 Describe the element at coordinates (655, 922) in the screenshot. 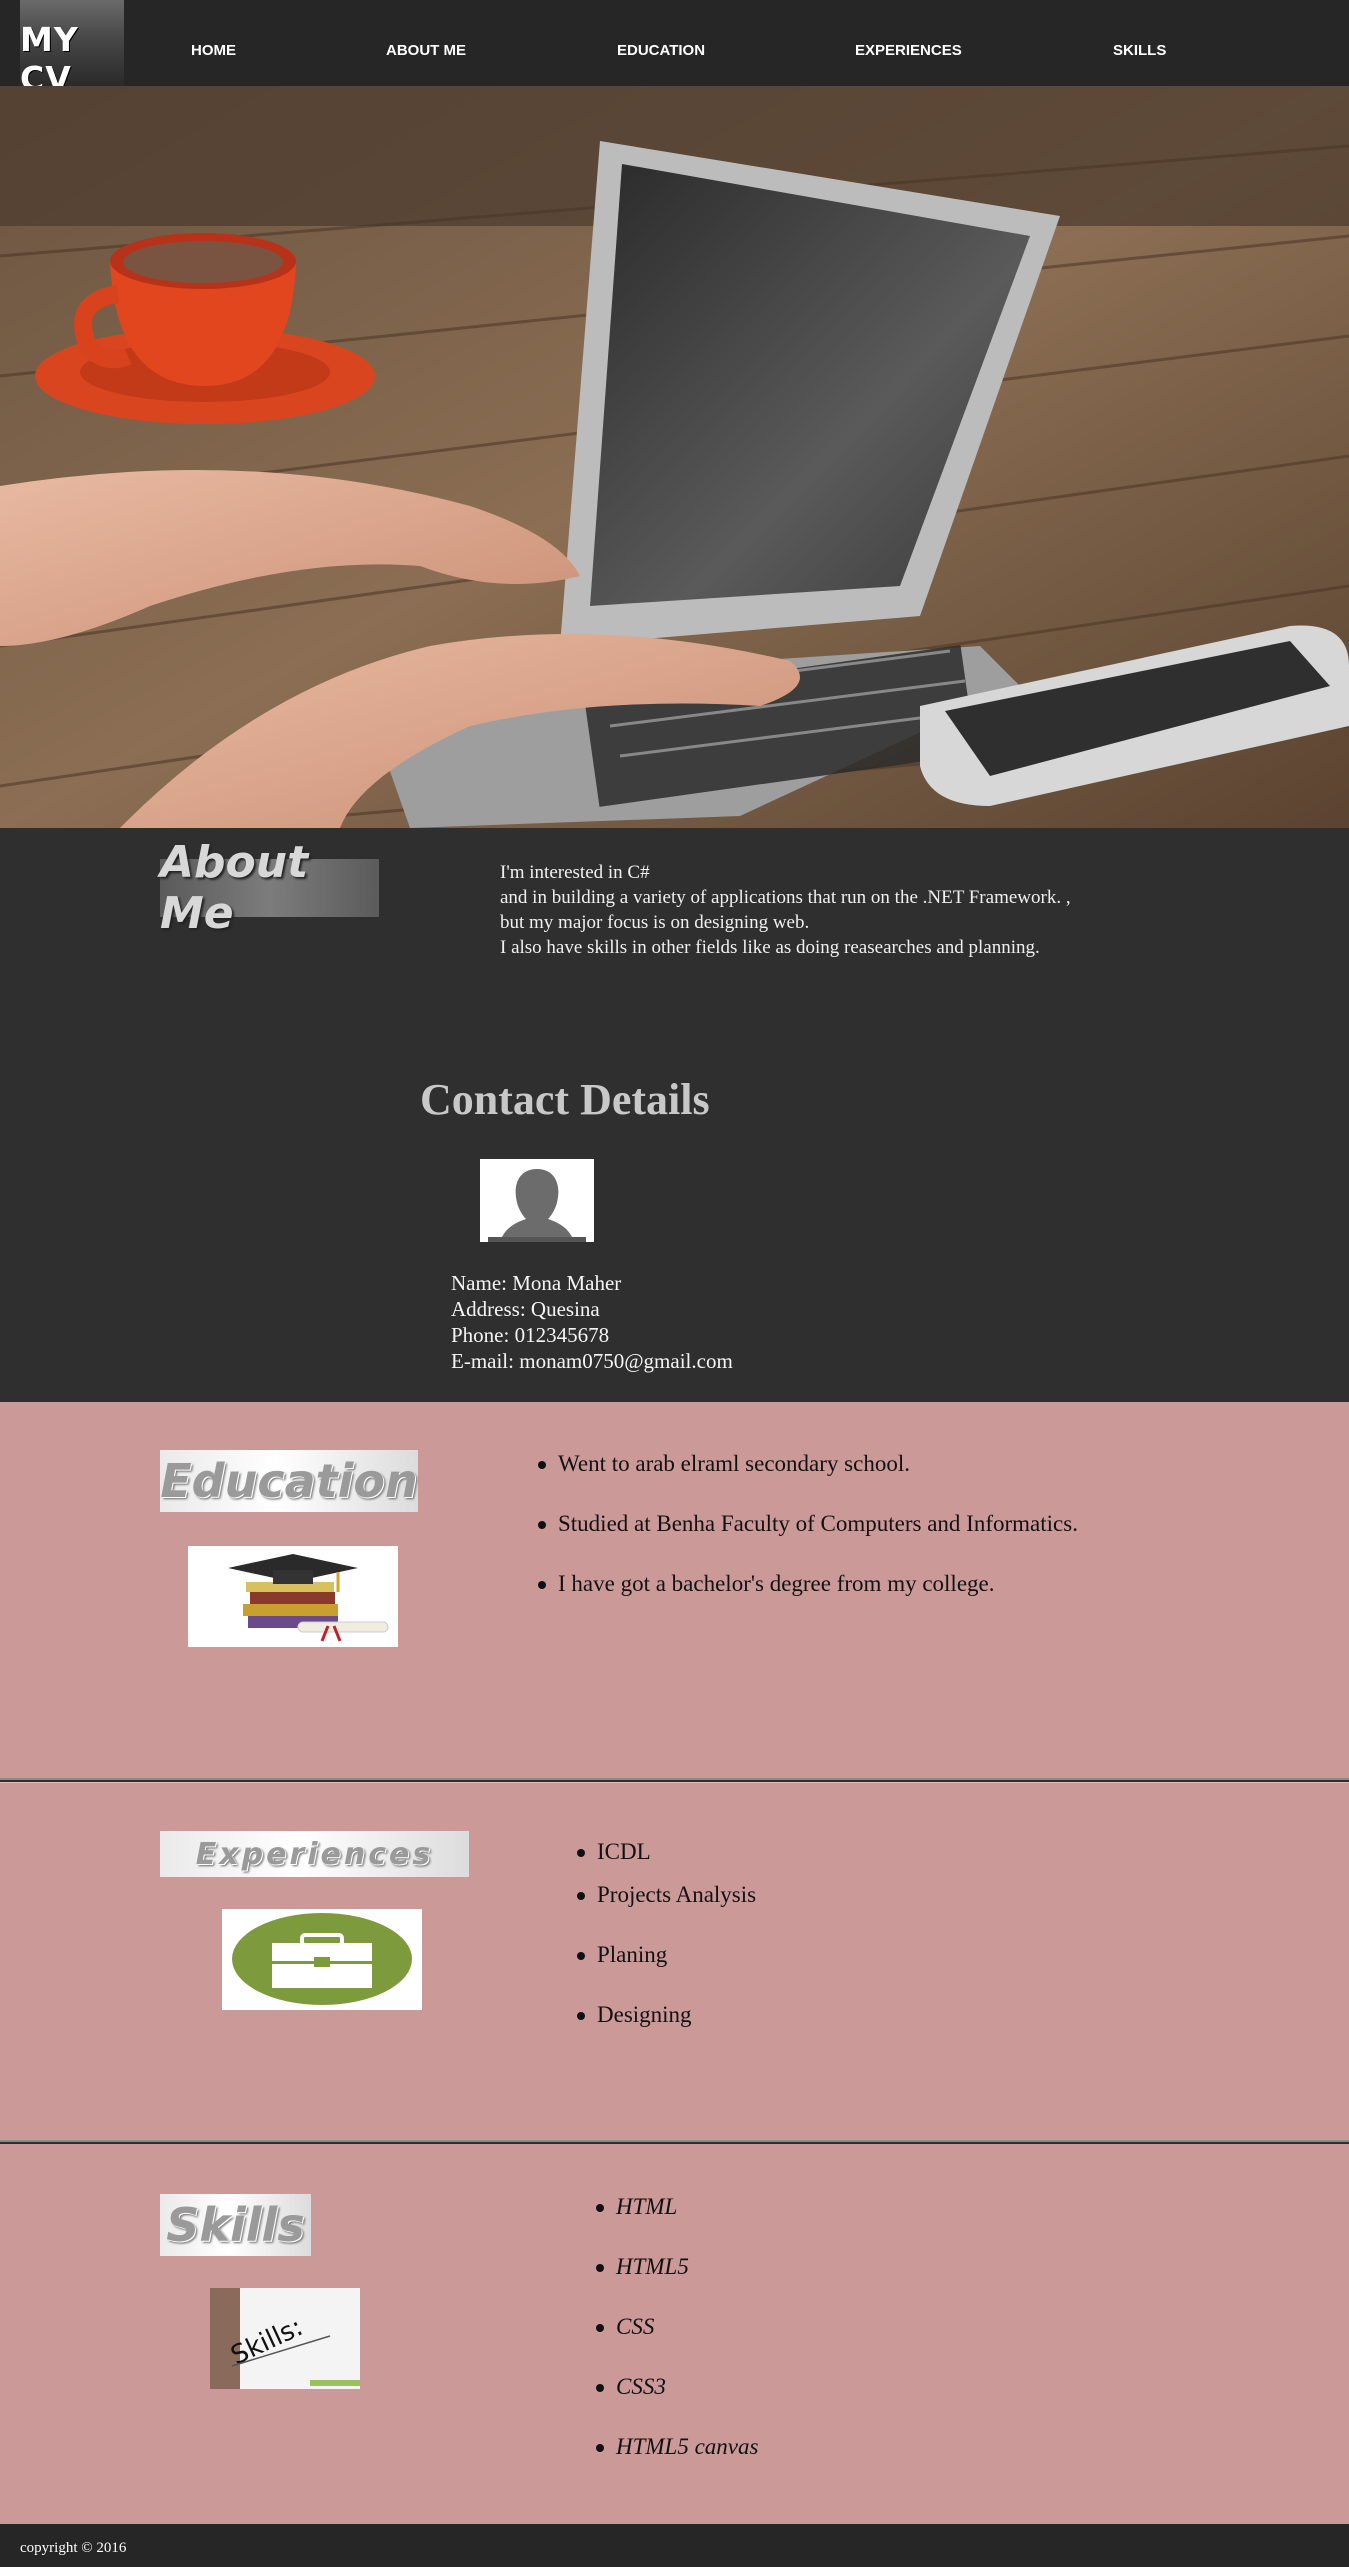

I see `about-line: but my major focus is on designing web.` at that location.